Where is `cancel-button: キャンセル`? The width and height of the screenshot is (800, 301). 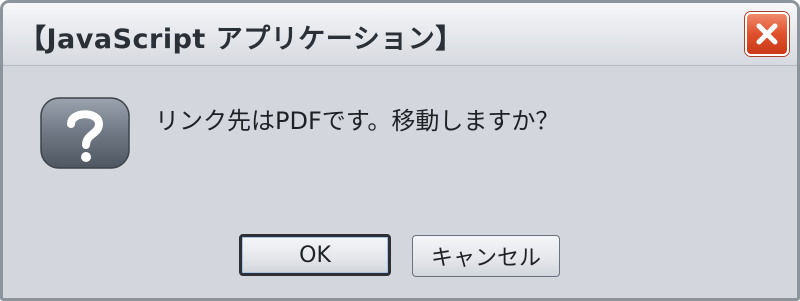 cancel-button: キャンセル is located at coordinates (486, 256).